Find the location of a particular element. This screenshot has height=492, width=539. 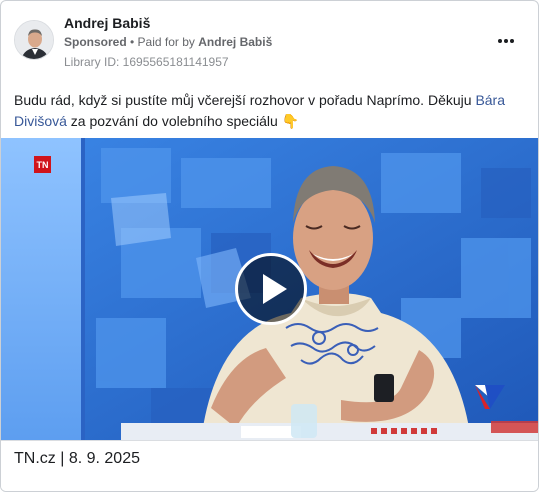

sponsored-line: Sponsored • Paid for by Andrej Babiš is located at coordinates (168, 42).